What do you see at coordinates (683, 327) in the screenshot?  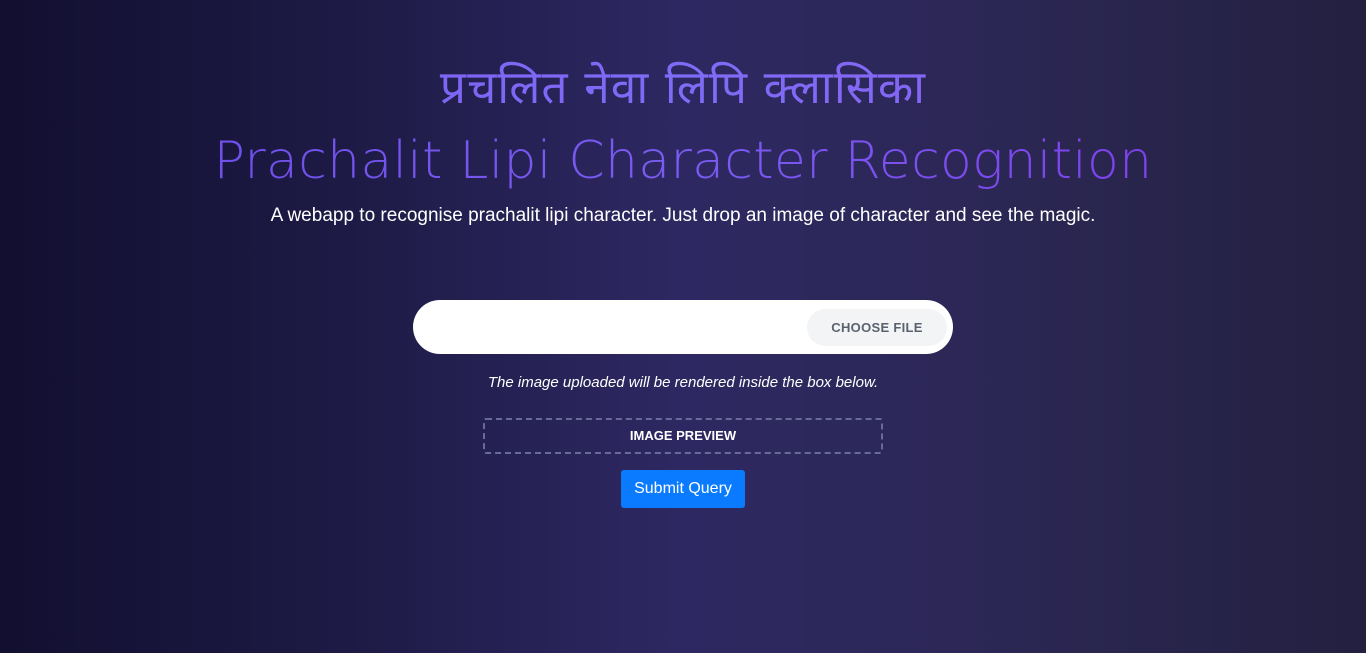 I see `file-upload-input: CHOOSE FILE` at bounding box center [683, 327].